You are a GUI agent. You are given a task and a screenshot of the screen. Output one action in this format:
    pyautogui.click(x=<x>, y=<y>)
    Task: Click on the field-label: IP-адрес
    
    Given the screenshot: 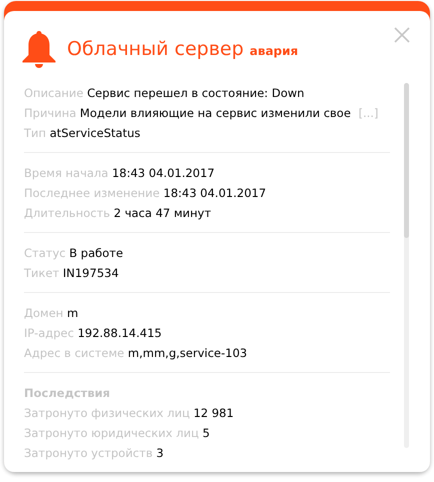 What is the action you would take?
    pyautogui.click(x=49, y=333)
    